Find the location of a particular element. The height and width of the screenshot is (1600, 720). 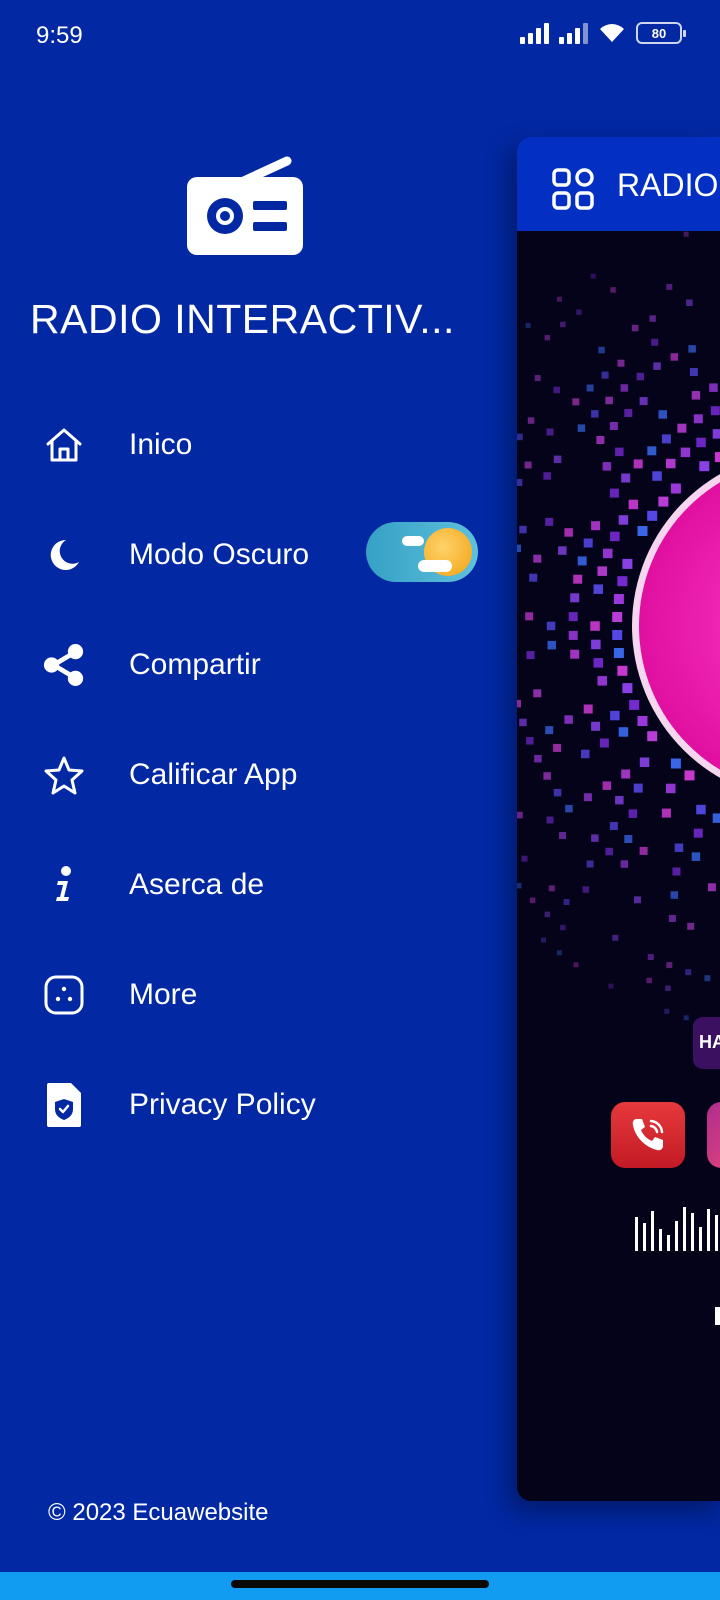

star-icon is located at coordinates (64, 775).